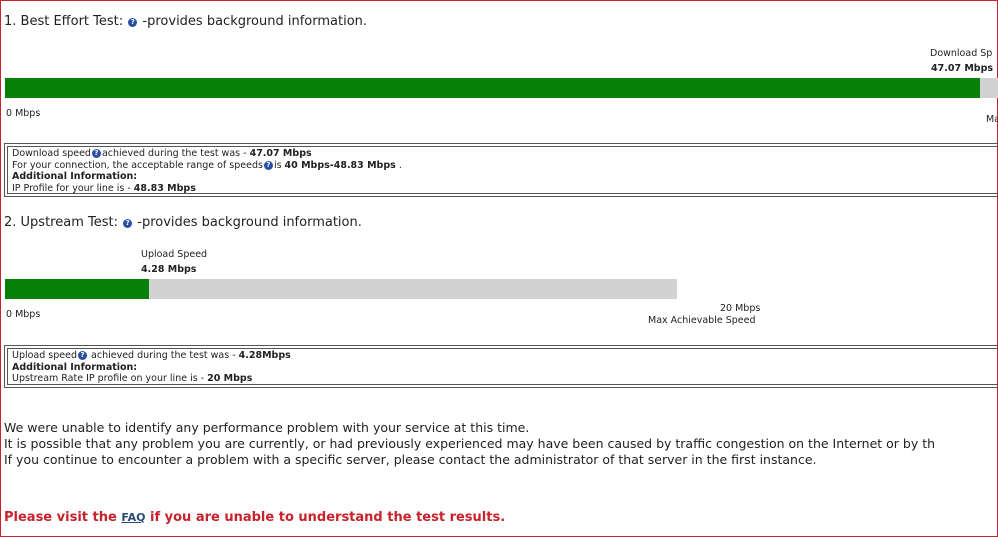  What do you see at coordinates (169, 269) in the screenshot?
I see `upload-speed-value: 4.28 Mbps` at bounding box center [169, 269].